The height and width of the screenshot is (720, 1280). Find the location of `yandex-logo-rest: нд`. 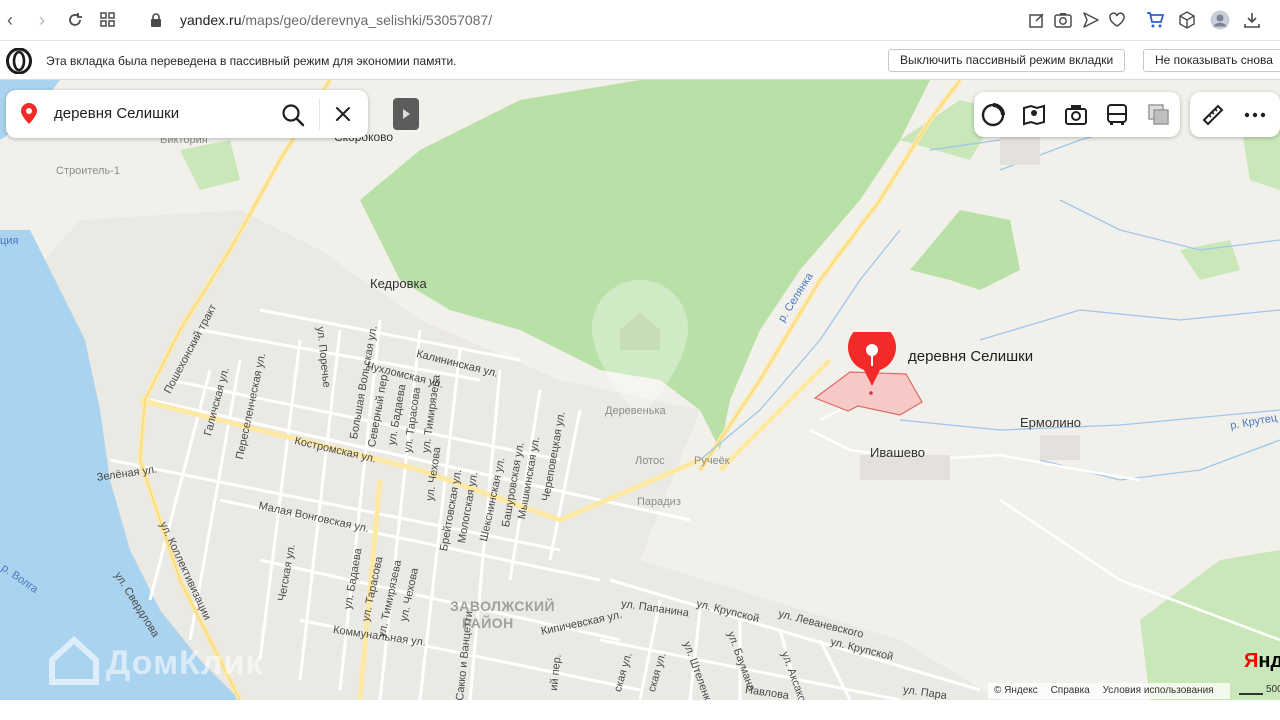

yandex-logo-rest: нд is located at coordinates (1269, 661).